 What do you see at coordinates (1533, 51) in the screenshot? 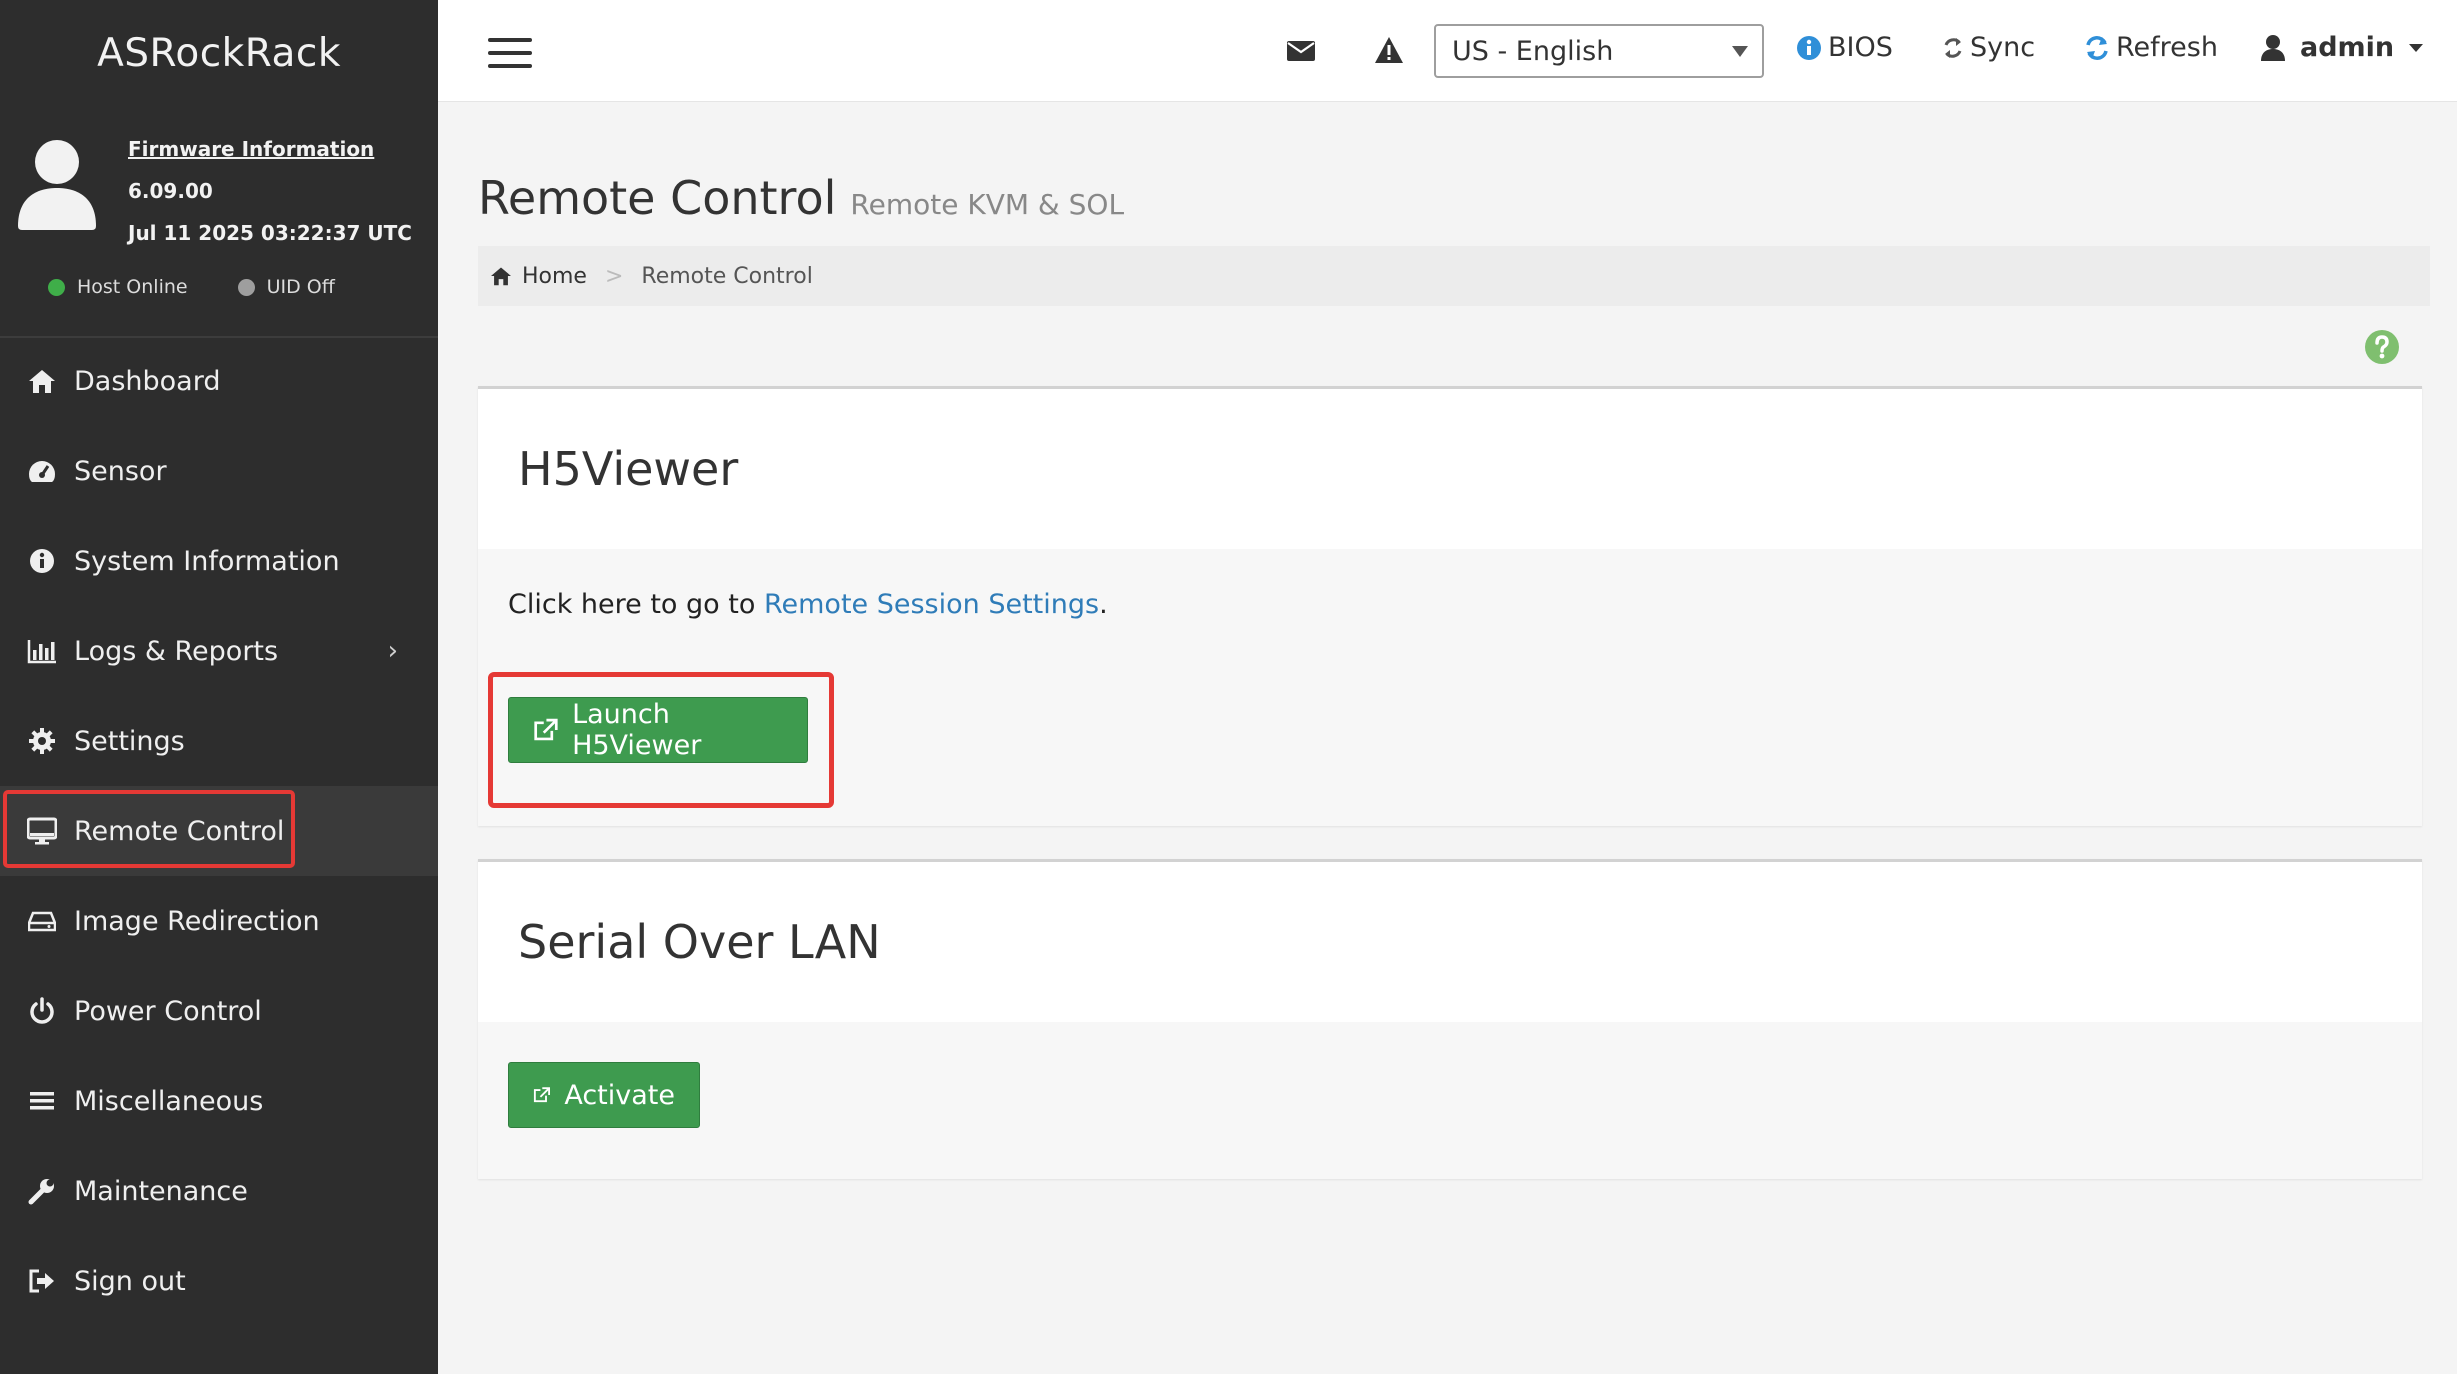
I see `language-select-value: US - English` at bounding box center [1533, 51].